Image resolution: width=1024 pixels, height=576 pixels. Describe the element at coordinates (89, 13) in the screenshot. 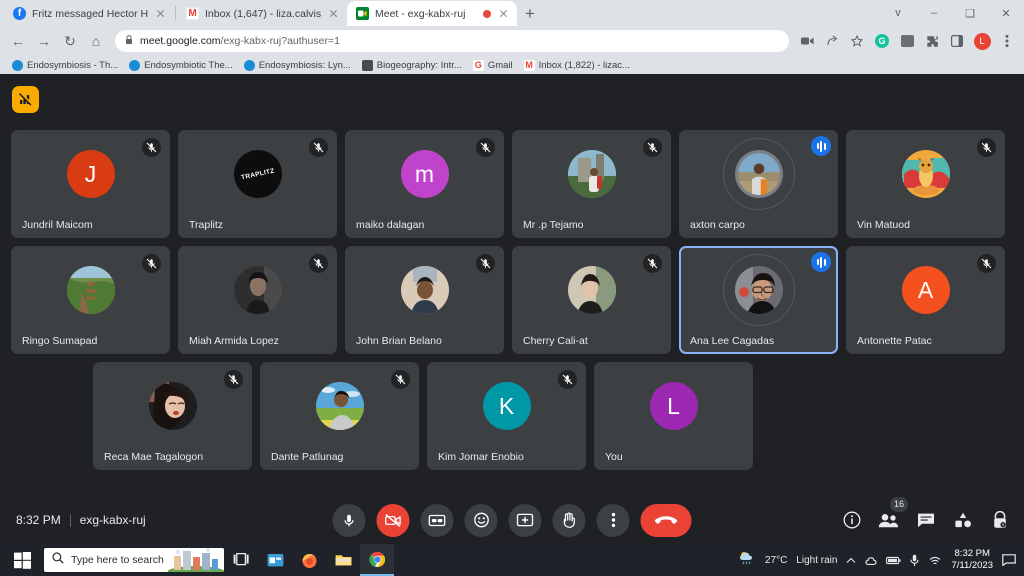

I see `browser-tab-1: f Fritz messaged Hector HMR- ins` at that location.